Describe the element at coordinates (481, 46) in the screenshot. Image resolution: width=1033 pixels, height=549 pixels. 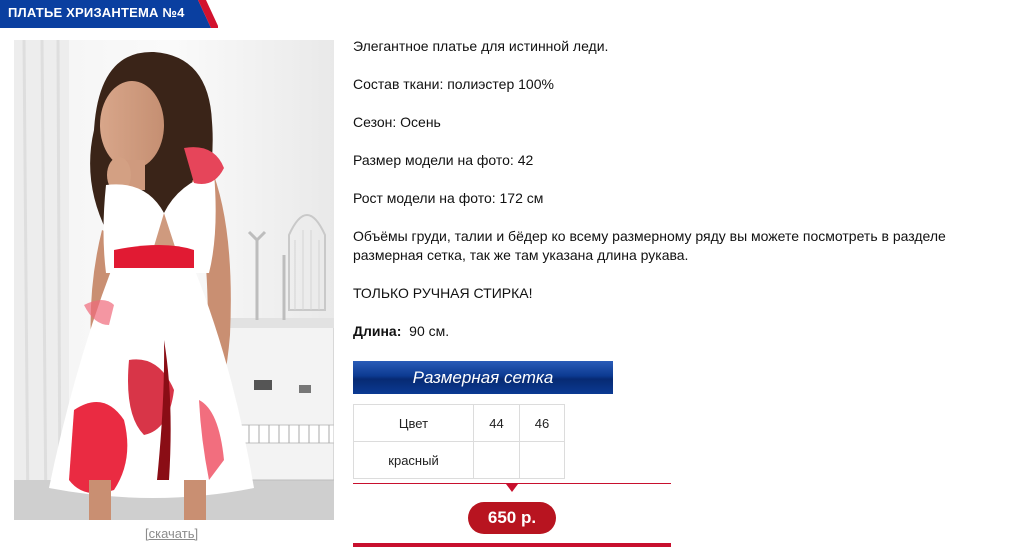
I see `description-line: Элегантное платье для истинной леди.` at that location.